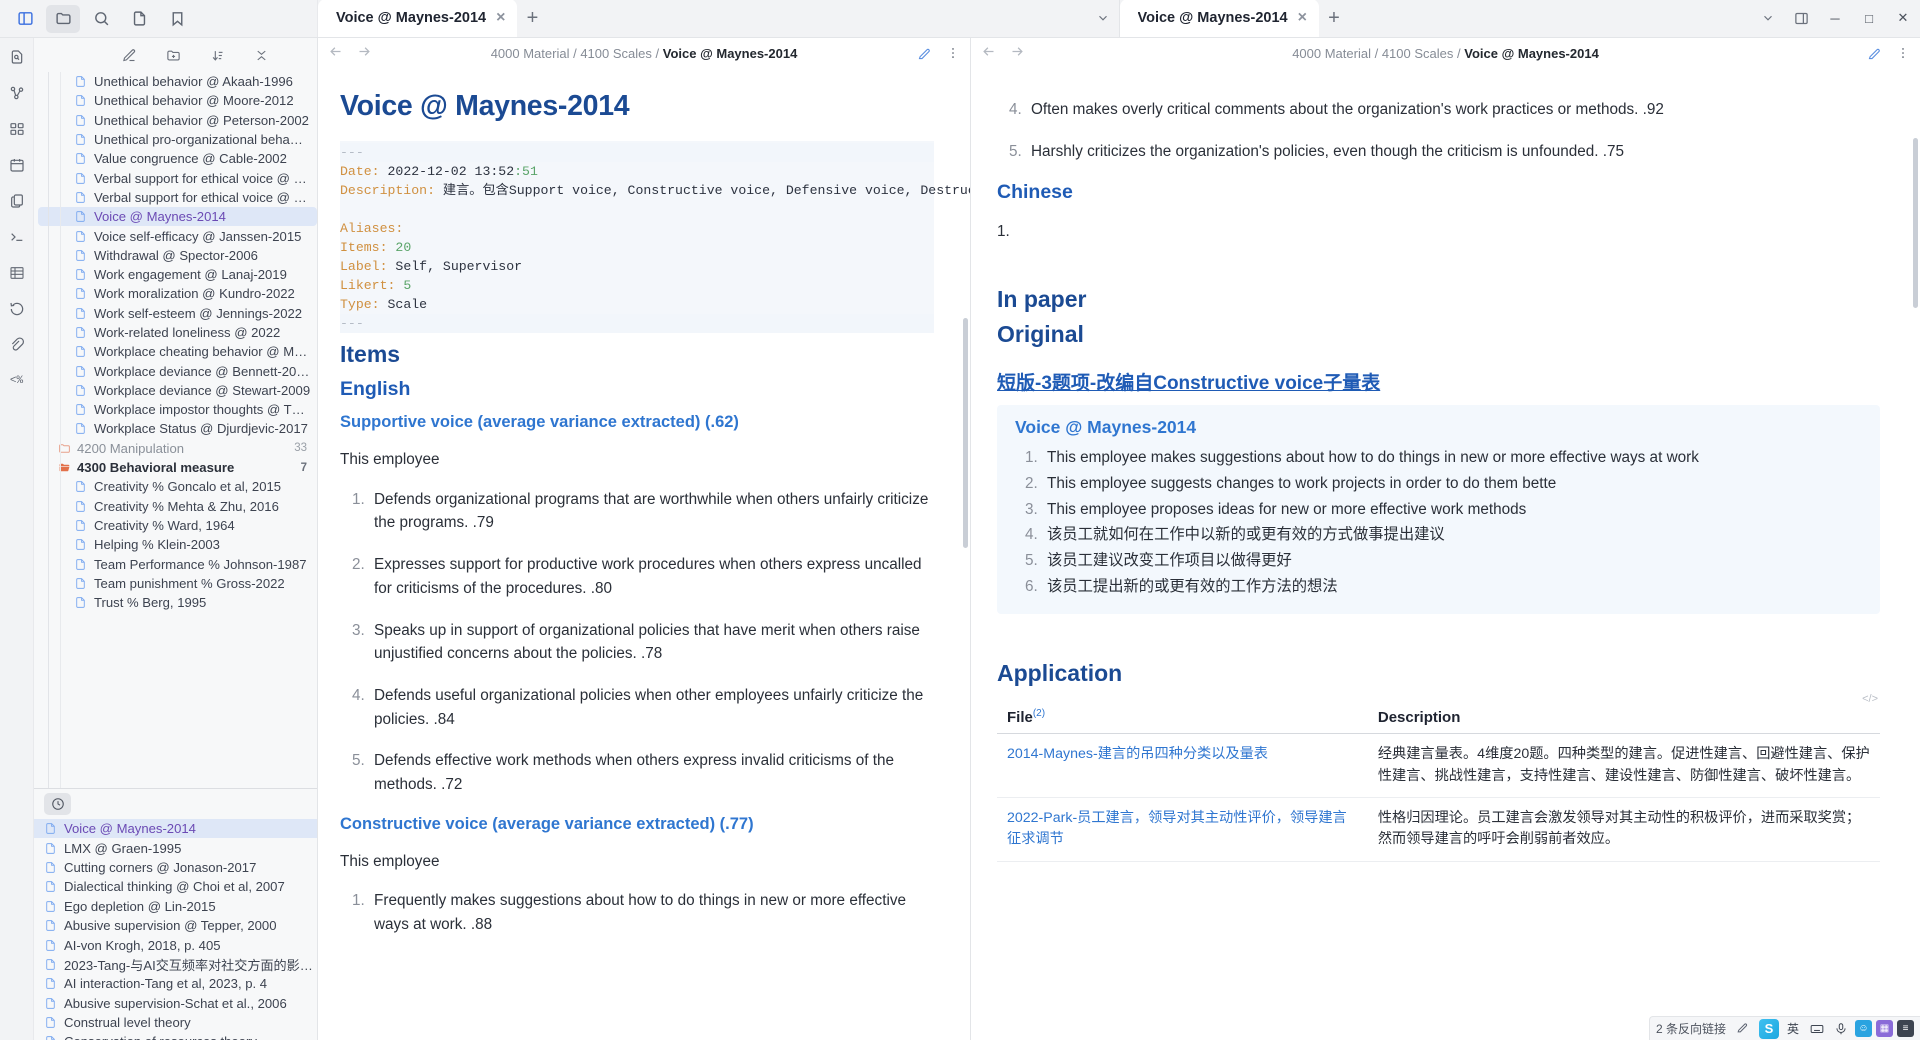  What do you see at coordinates (101, 19) in the screenshot?
I see `search-icon` at bounding box center [101, 19].